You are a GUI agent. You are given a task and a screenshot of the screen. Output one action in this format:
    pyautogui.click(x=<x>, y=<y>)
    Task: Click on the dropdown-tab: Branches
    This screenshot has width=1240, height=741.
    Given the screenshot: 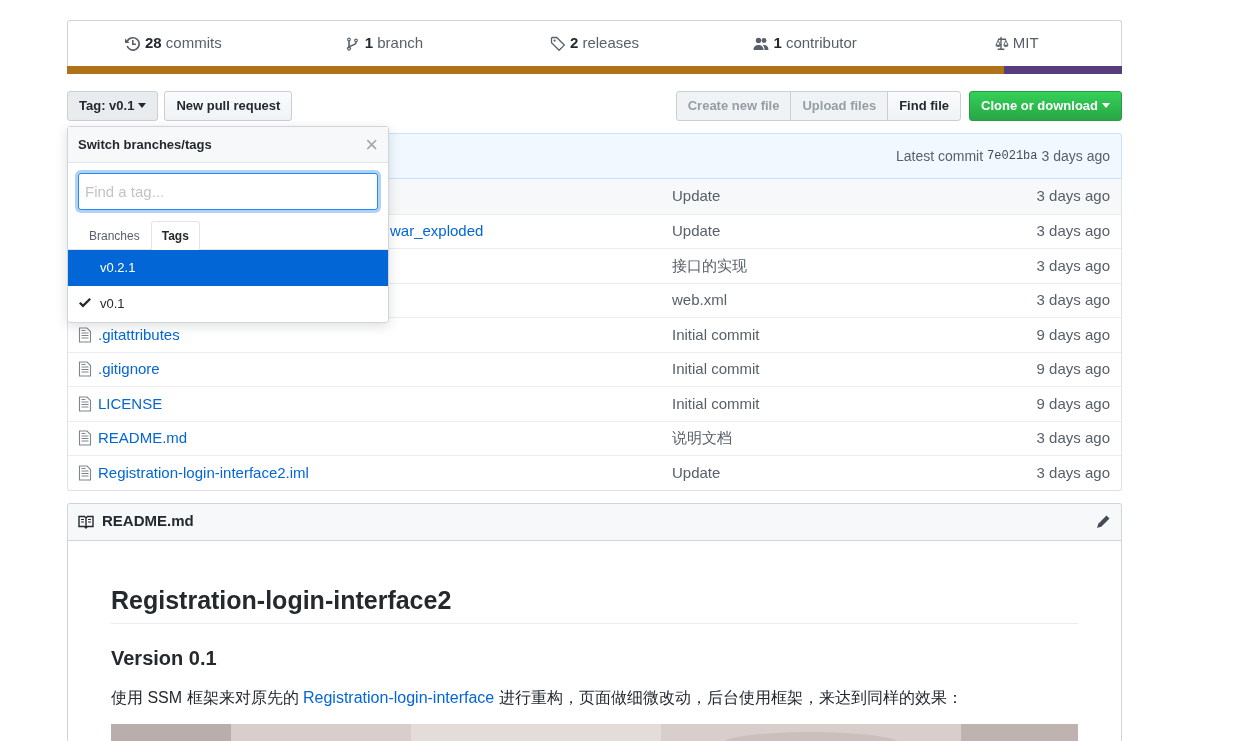 What is the action you would take?
    pyautogui.click(x=114, y=235)
    